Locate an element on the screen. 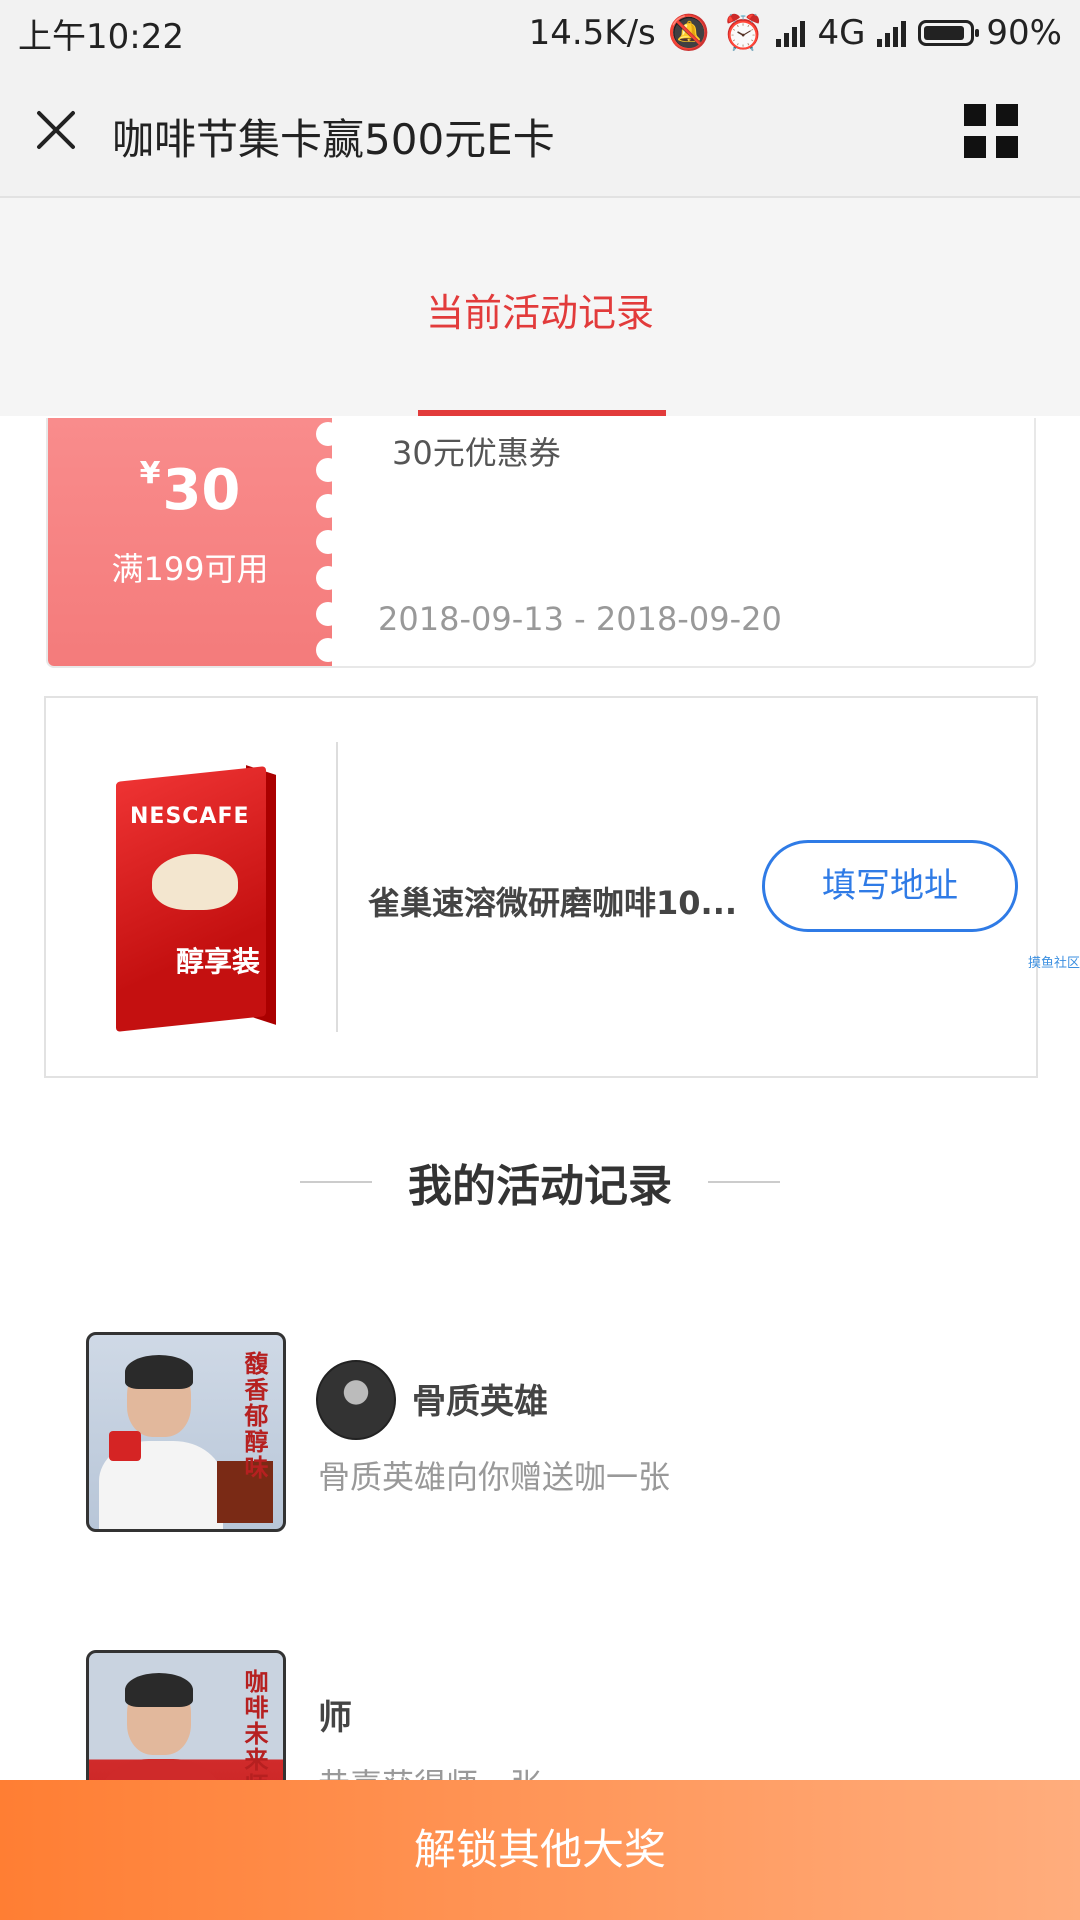  status-bar: 上午10:22 14.5K/s 🔕 ⏰ 4G 90% is located at coordinates (540, 33).